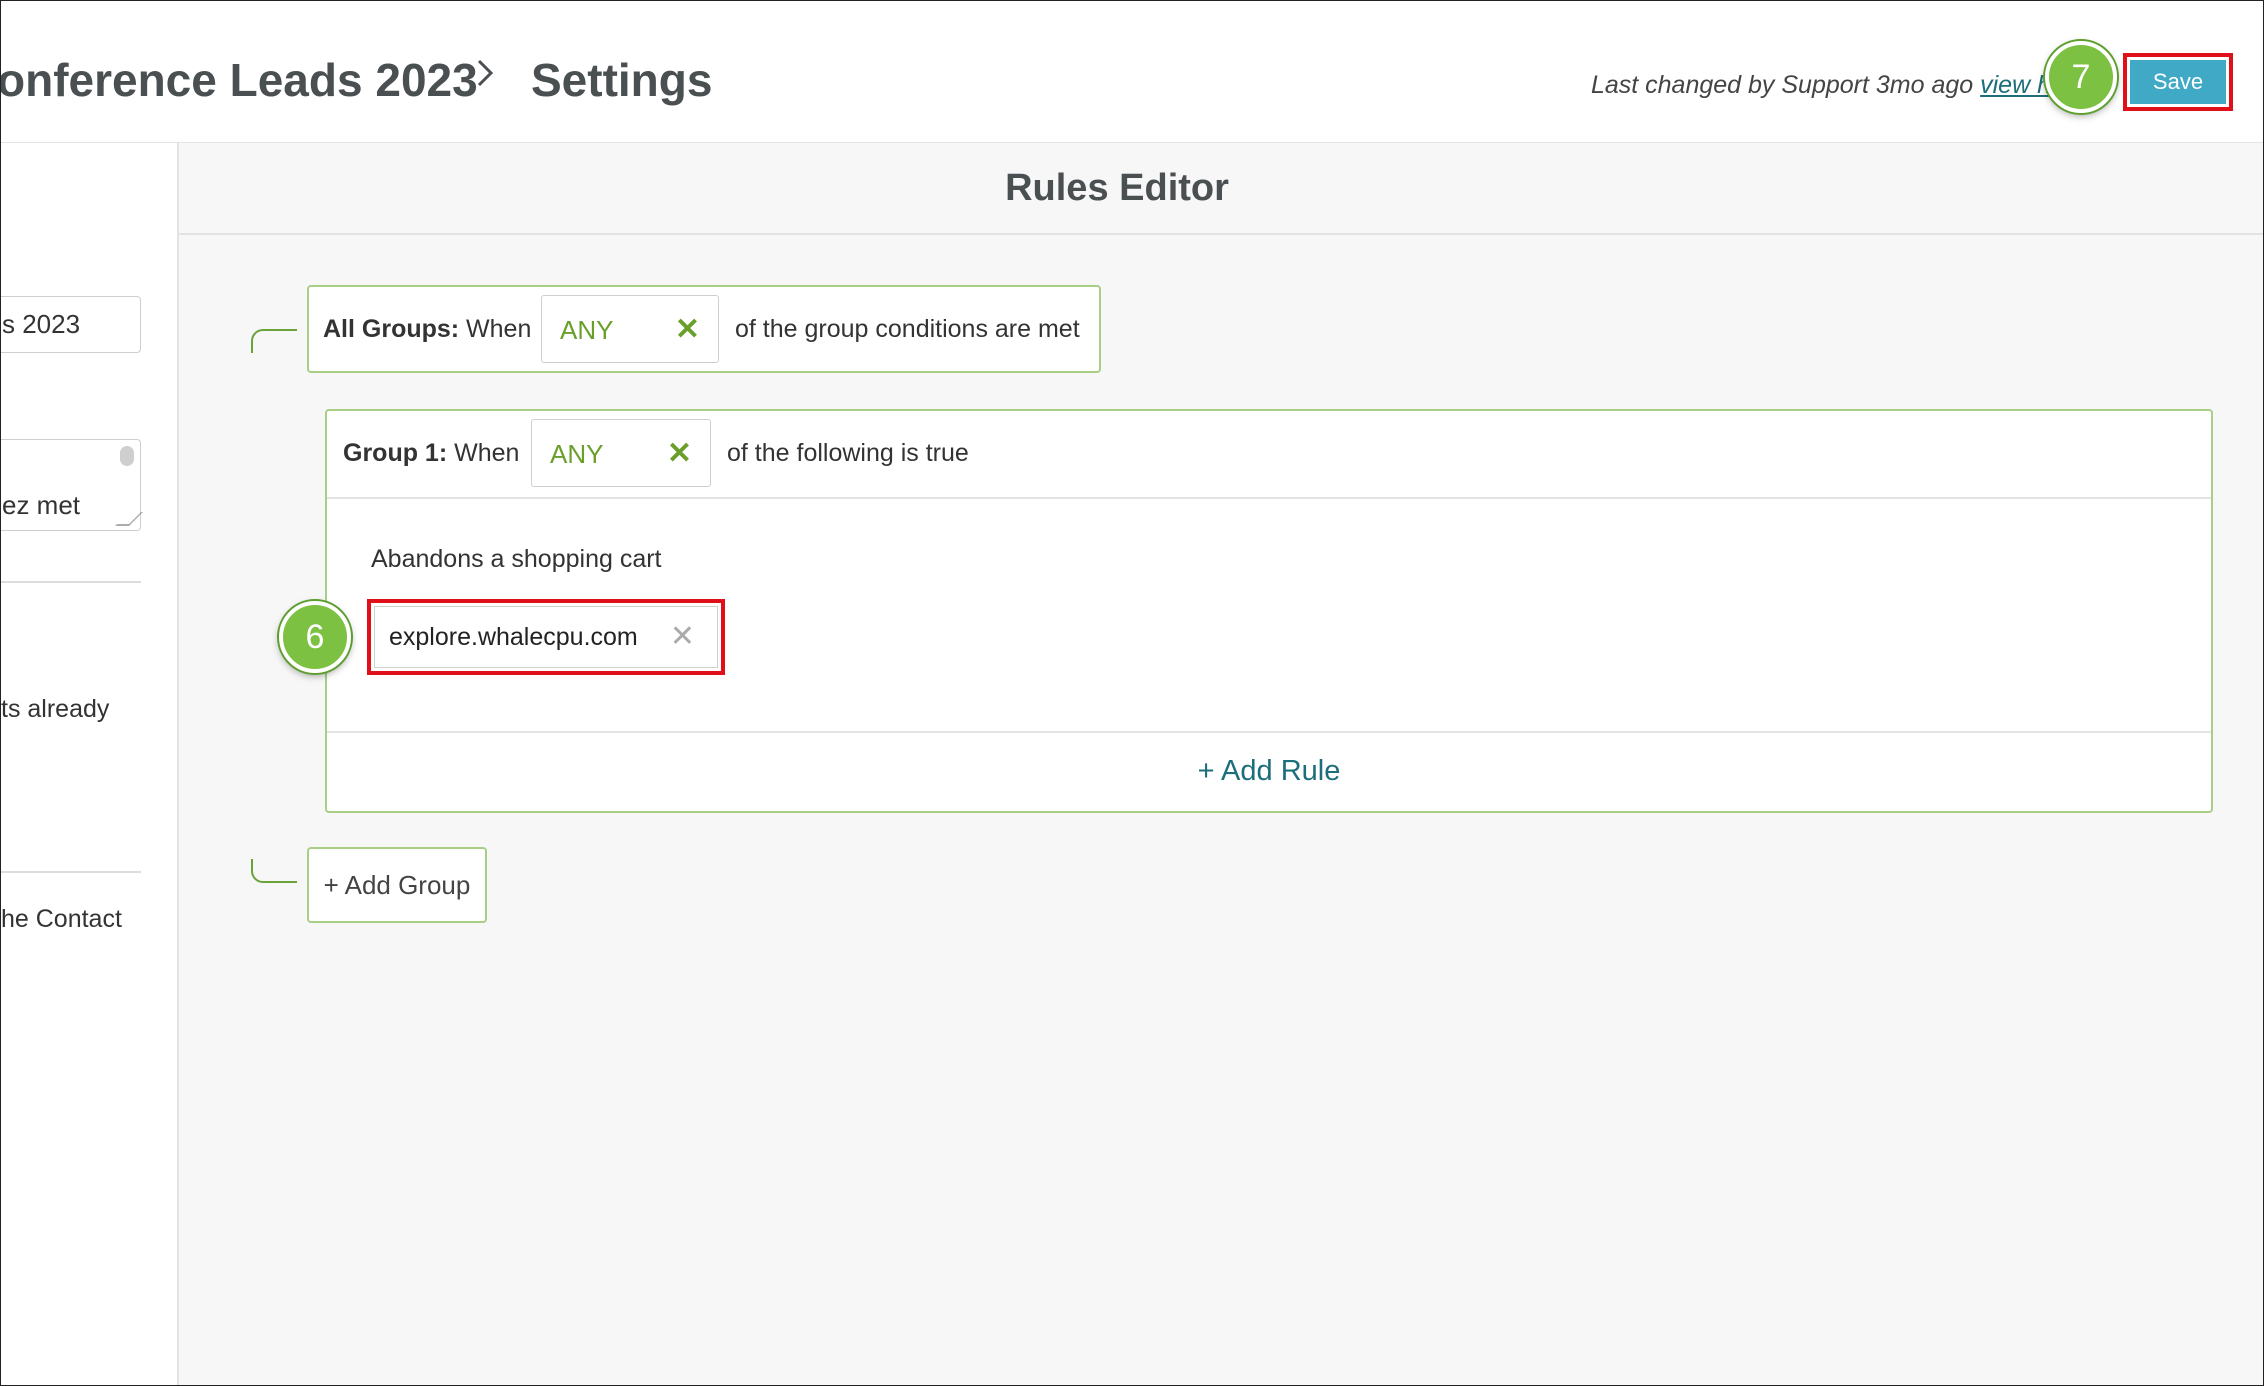  I want to click on group-1-footer: + Add Rule, so click(1269, 771).